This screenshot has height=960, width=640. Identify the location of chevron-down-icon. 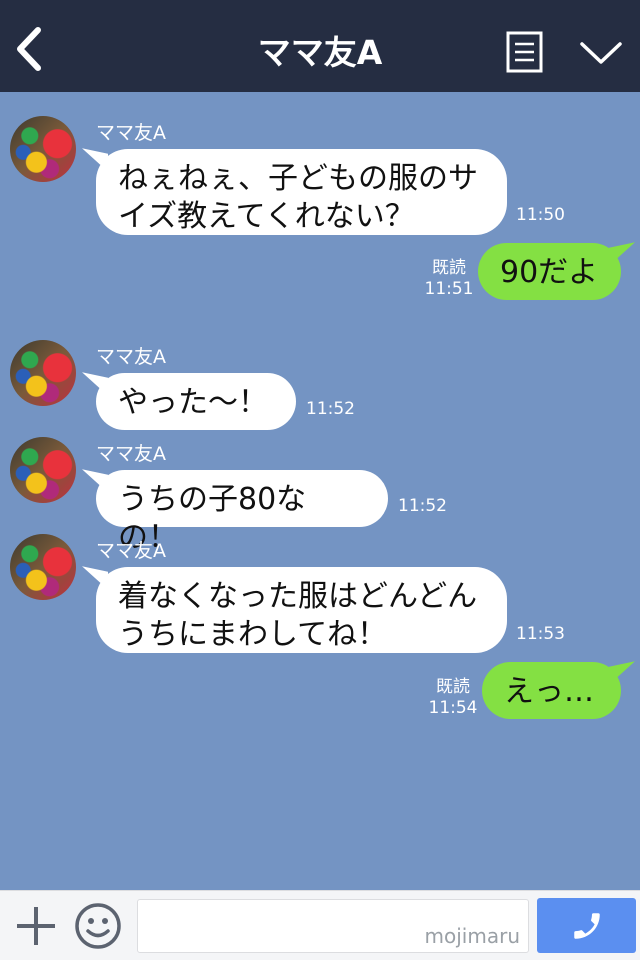
(601, 53).